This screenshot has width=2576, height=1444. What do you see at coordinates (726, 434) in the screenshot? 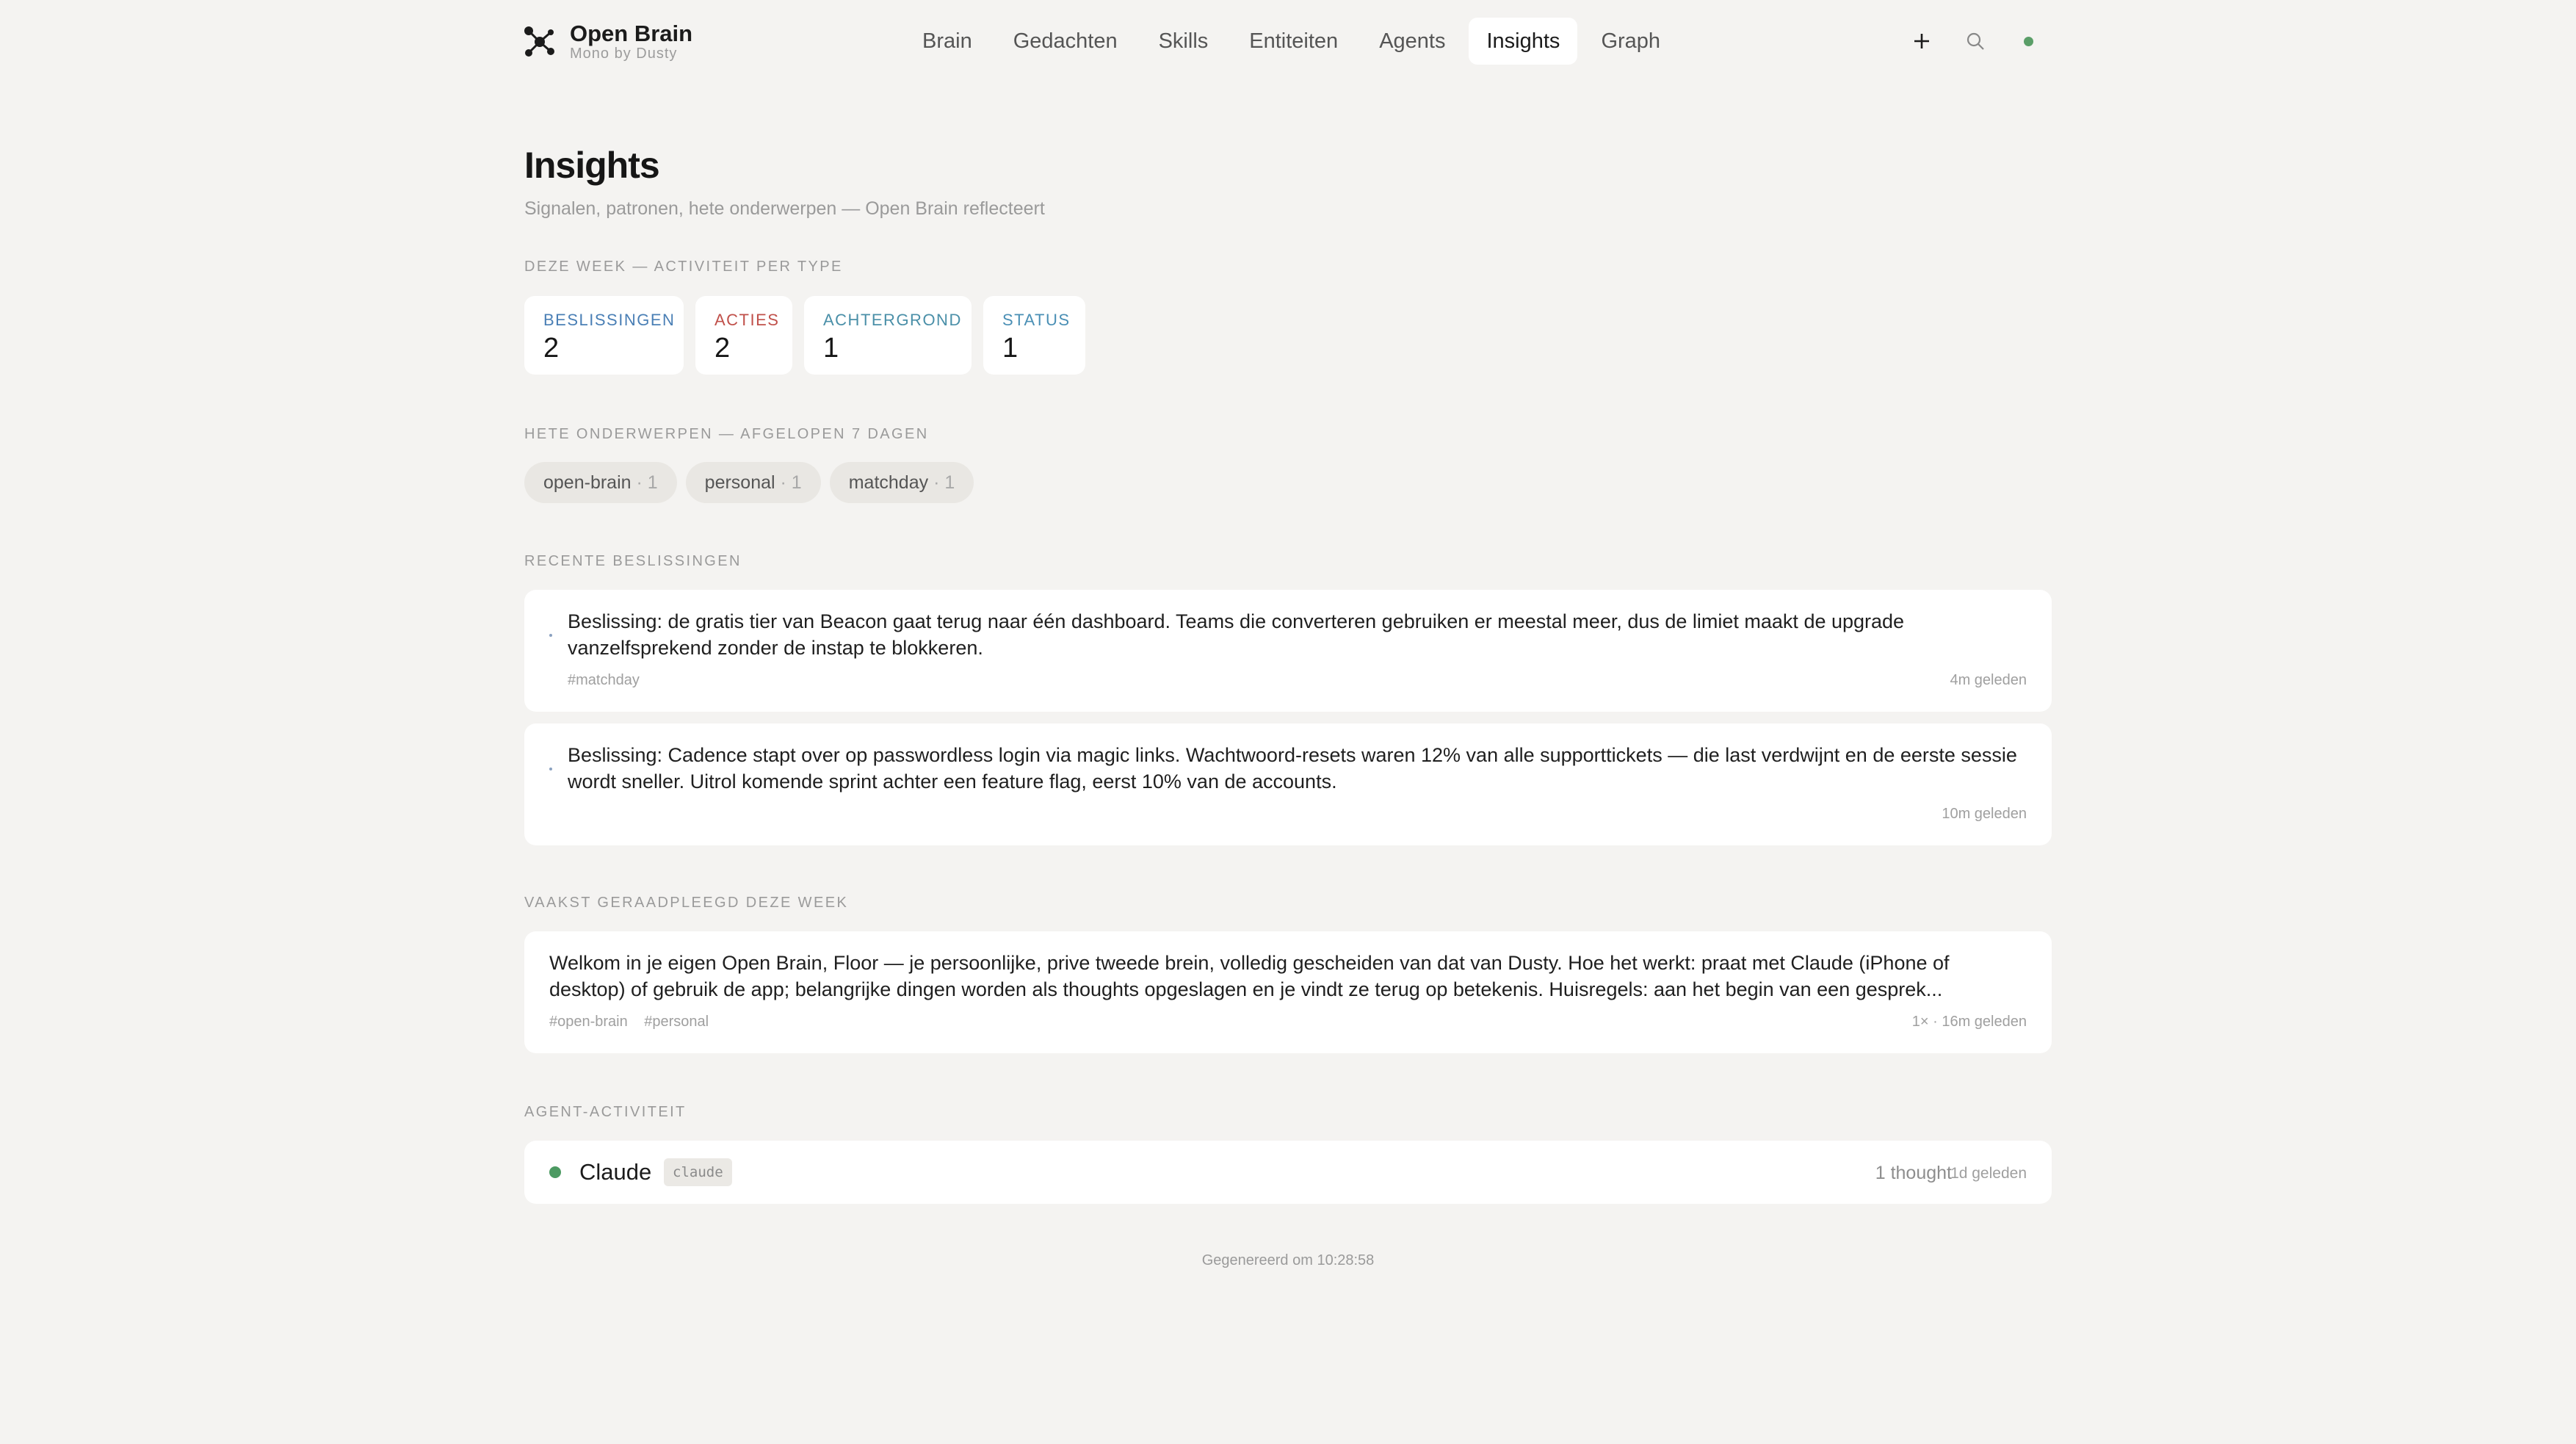
I see `hot-topics-section-label: HETE ONDERWERPEN — AFGELOPEN 7 DAGEN` at bounding box center [726, 434].